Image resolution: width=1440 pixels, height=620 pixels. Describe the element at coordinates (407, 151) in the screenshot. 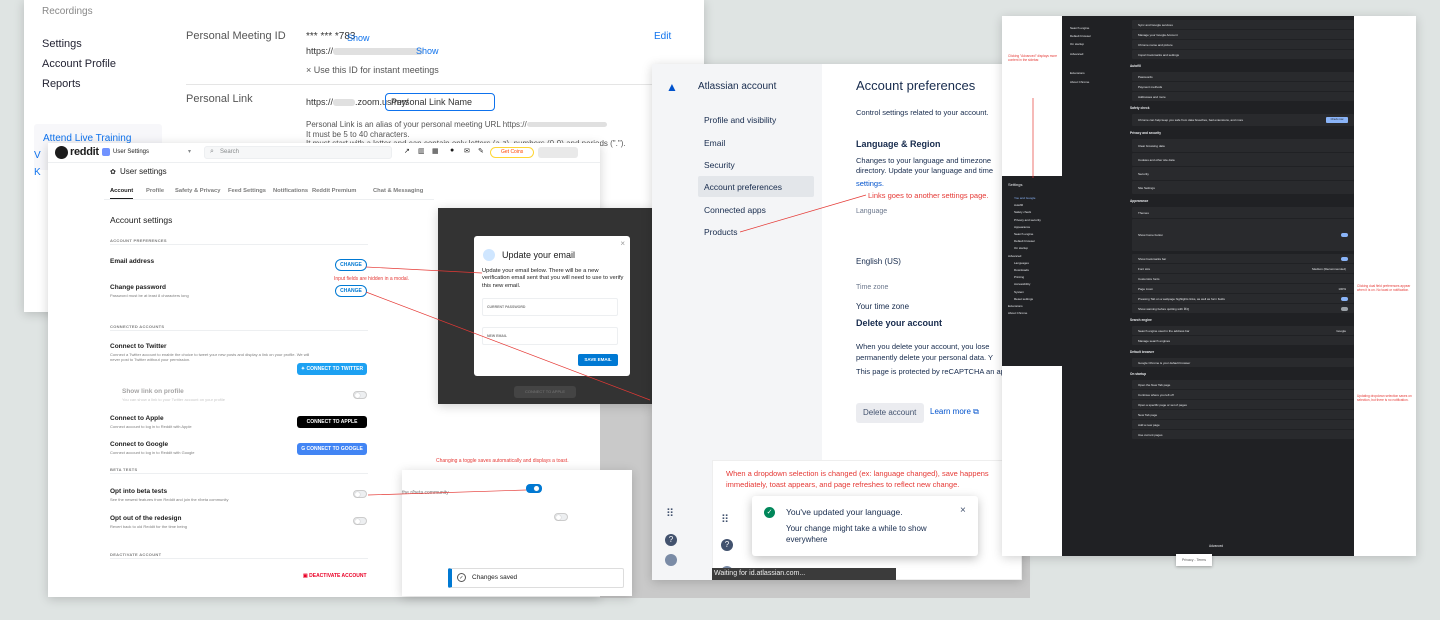

I see `trending-icon: ↗` at that location.